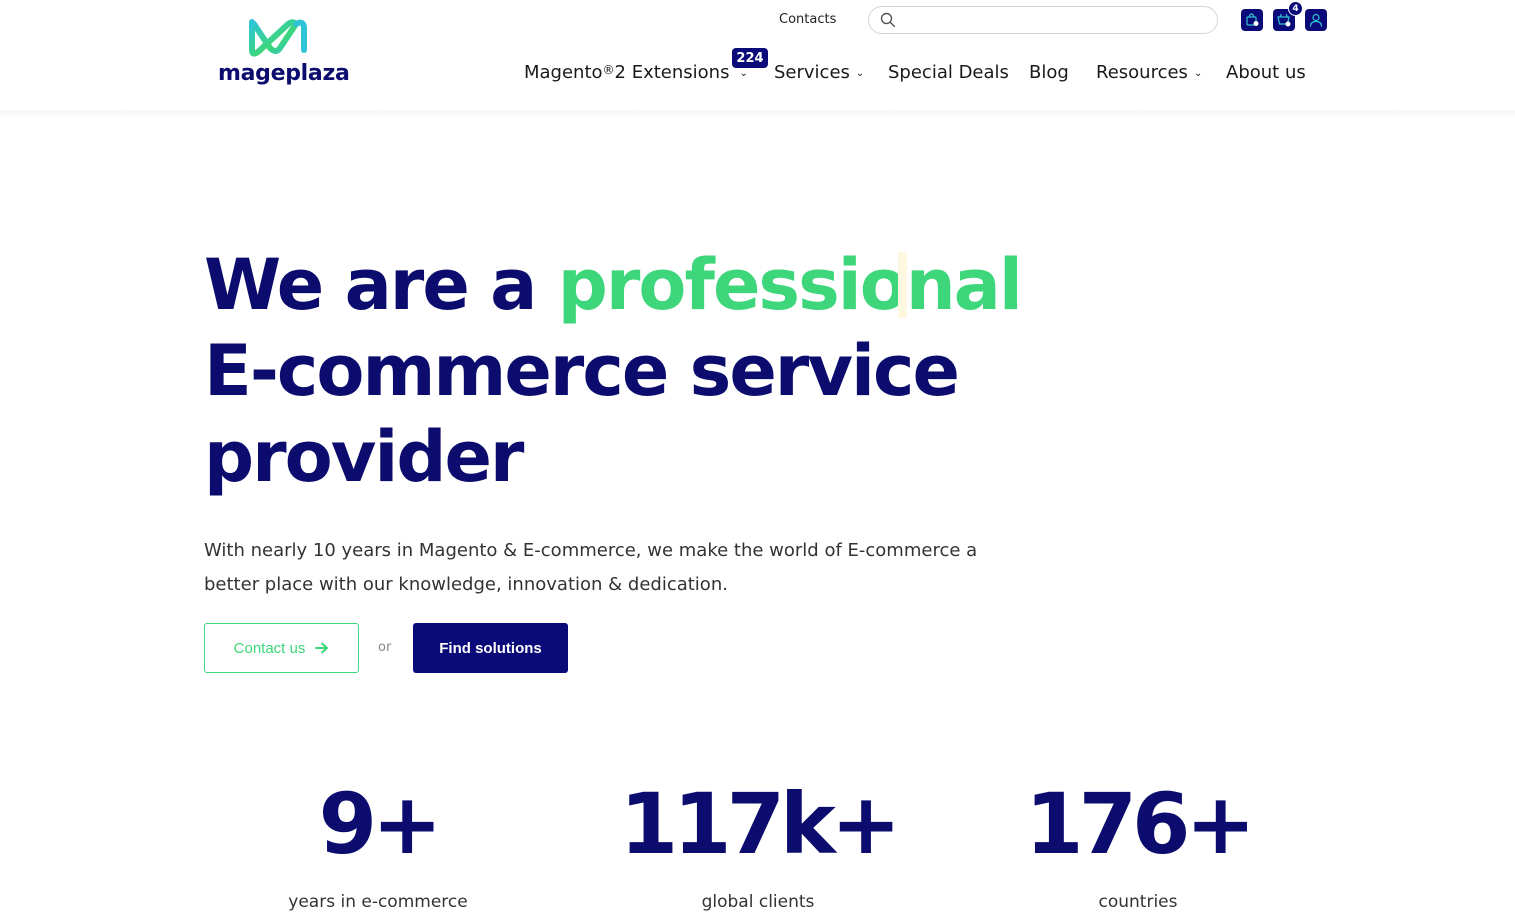 The image size is (1515, 919). Describe the element at coordinates (757, 115) in the screenshot. I see `header-divider` at that location.